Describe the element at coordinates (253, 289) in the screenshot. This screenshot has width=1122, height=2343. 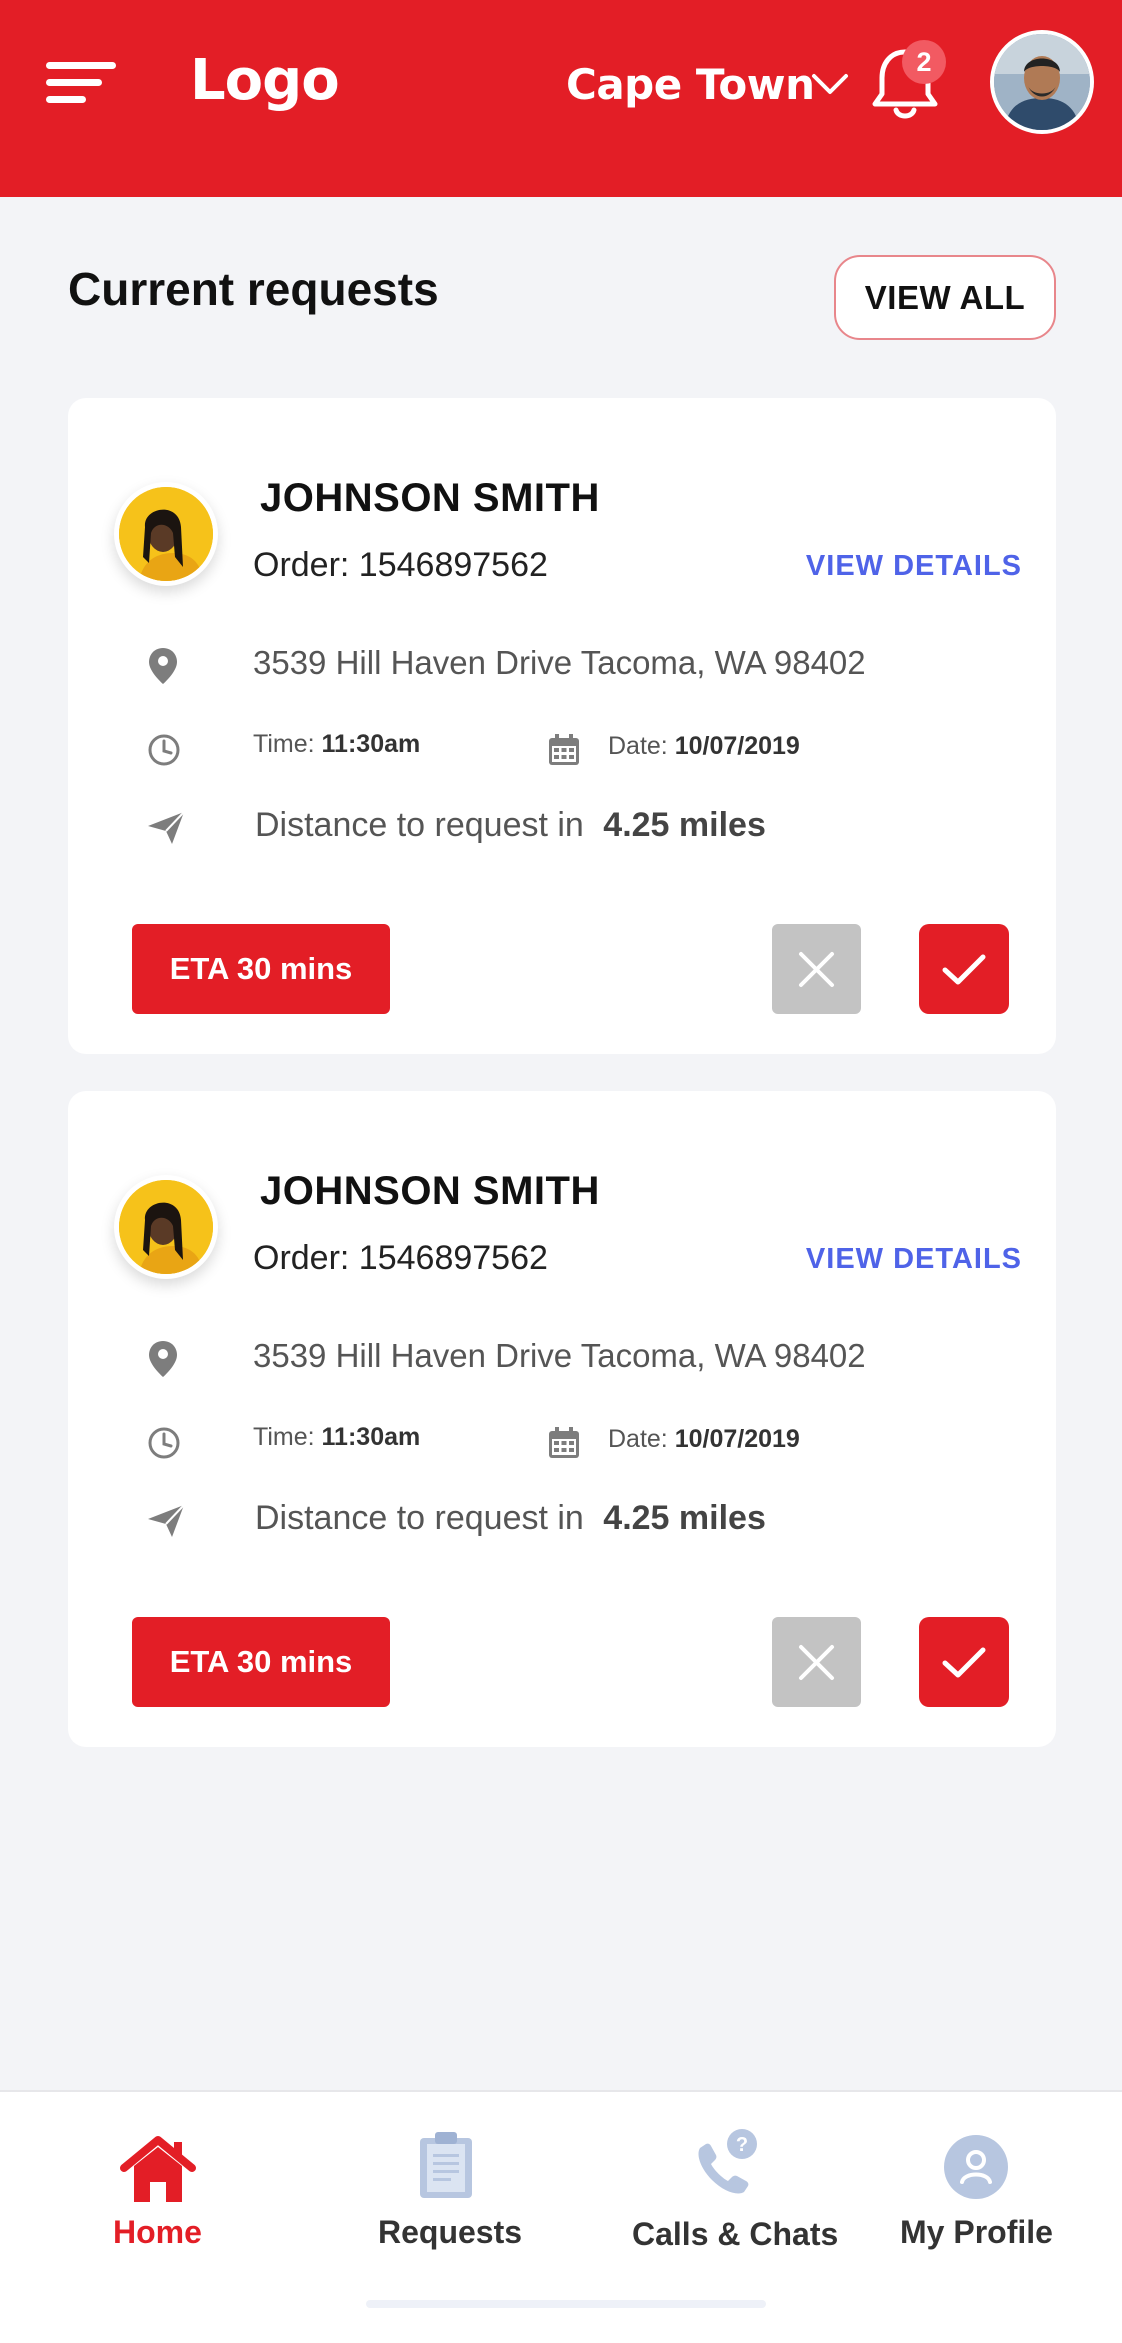
I see `section-title: Current requests` at that location.